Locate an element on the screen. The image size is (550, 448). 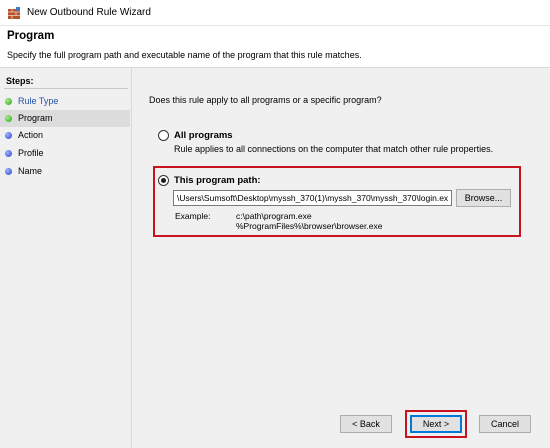
step-label: Rule Type is located at coordinates (38, 101).